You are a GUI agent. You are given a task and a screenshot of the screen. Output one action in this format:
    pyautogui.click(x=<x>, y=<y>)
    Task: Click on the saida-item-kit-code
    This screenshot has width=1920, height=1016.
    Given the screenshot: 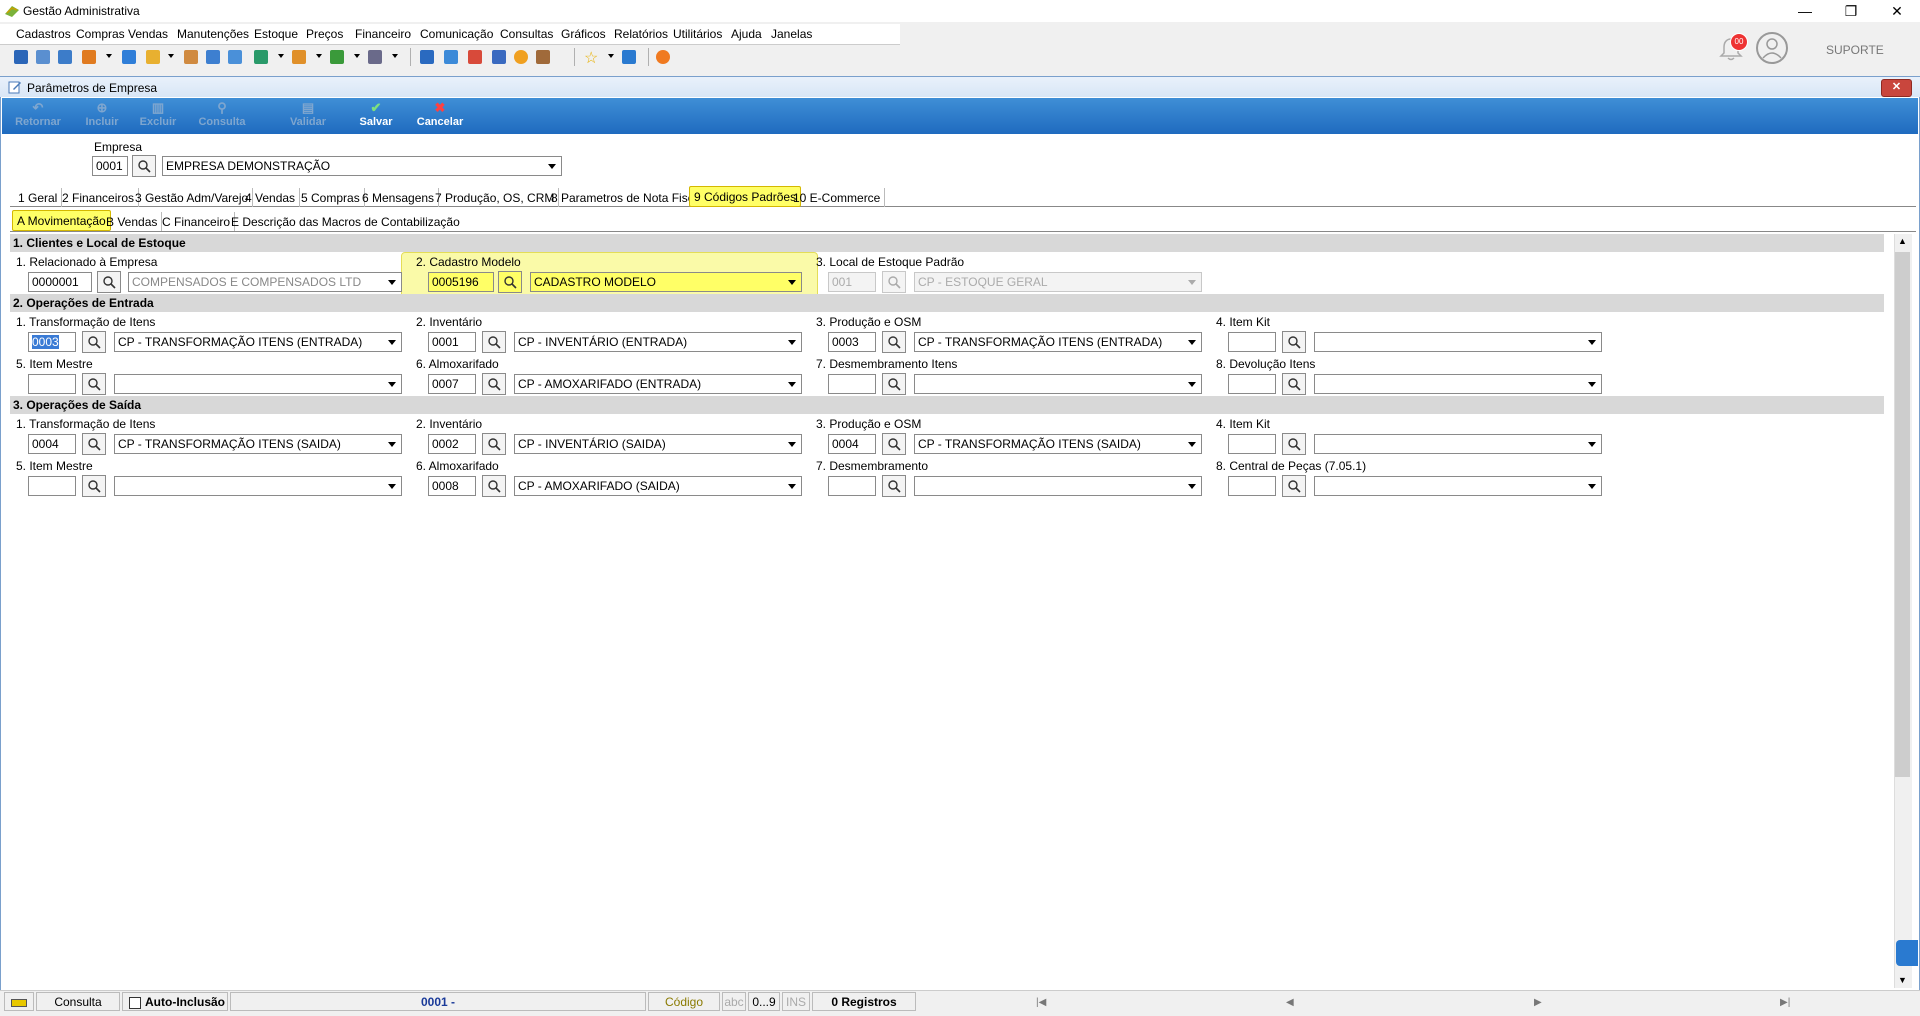 What is the action you would take?
    pyautogui.click(x=1252, y=444)
    